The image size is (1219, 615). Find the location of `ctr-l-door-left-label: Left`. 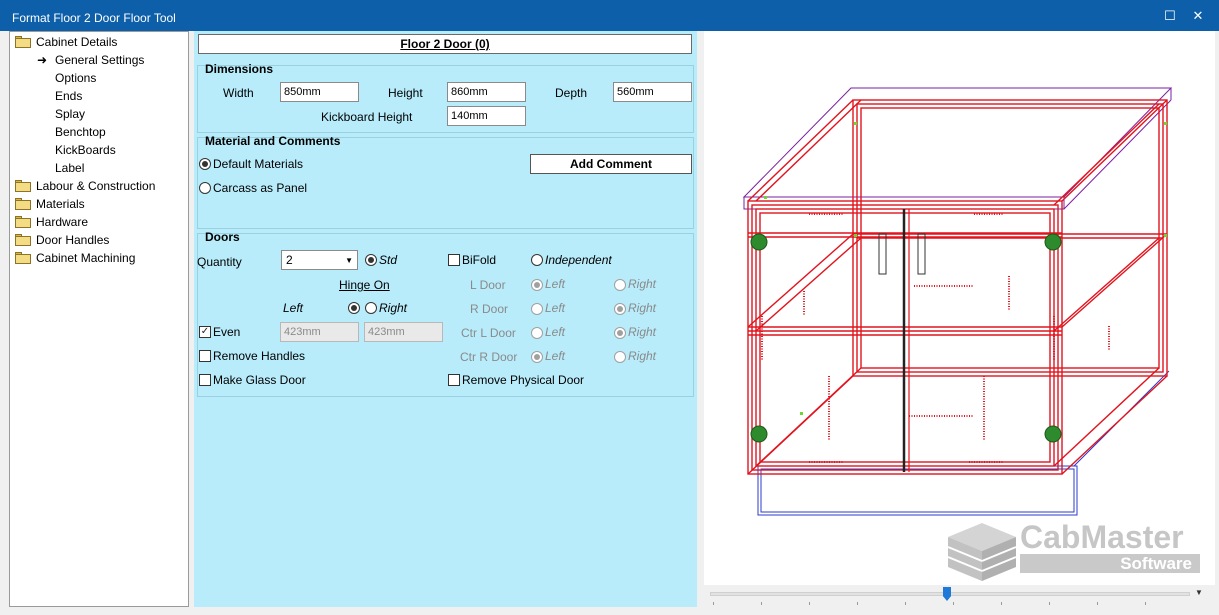

ctr-l-door-left-label: Left is located at coordinates (555, 332).